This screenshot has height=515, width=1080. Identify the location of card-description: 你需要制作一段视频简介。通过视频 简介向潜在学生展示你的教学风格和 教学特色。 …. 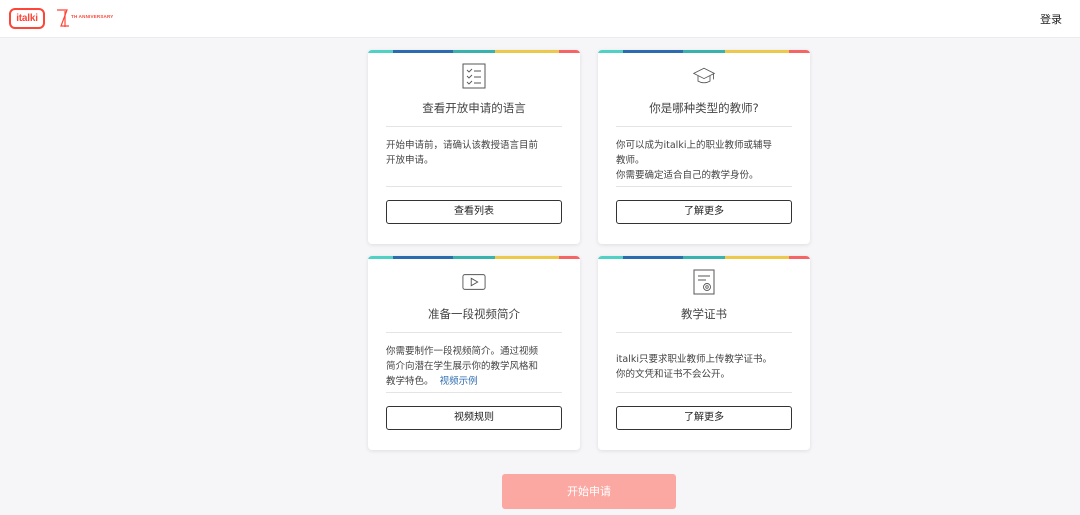
(462, 366).